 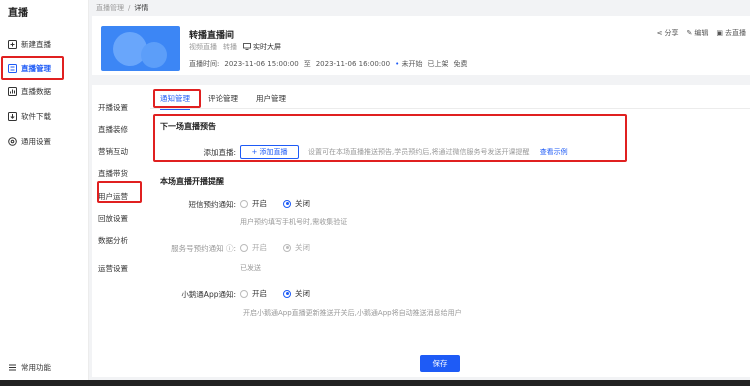 I want to click on edit-button: ✎ 编辑, so click(x=698, y=33).